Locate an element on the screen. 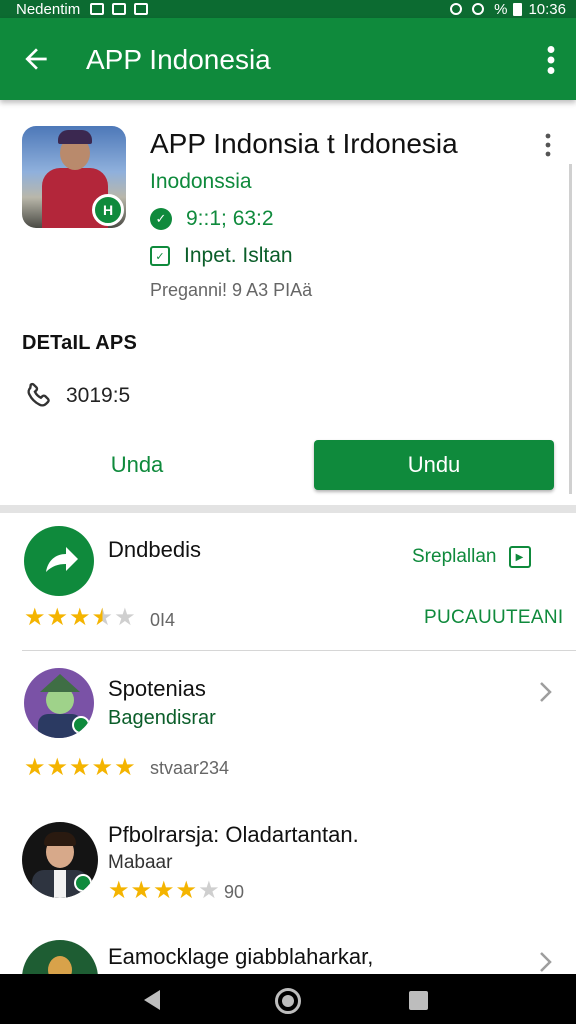 This screenshot has height=1024, width=576. more-vert-icon is located at coordinates (551, 60).